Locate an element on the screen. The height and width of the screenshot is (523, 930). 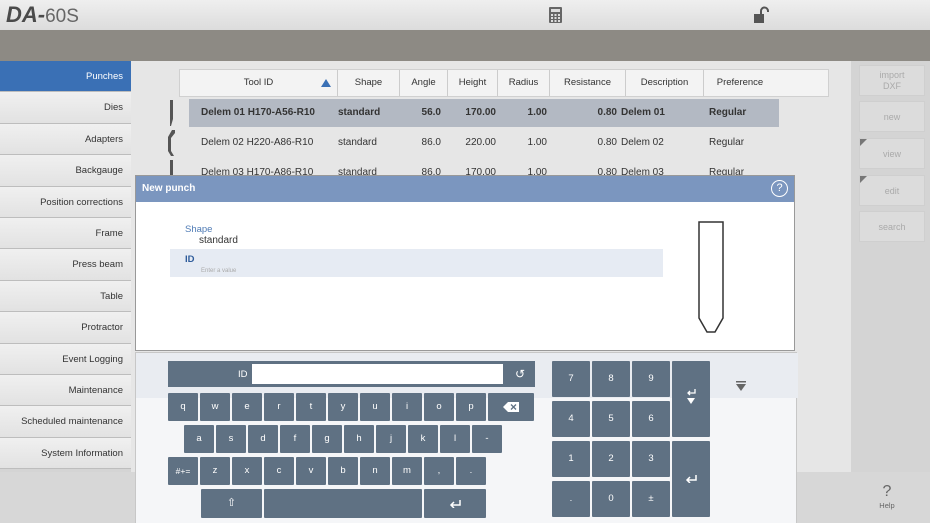
shape-value: standard is located at coordinates (218, 240).